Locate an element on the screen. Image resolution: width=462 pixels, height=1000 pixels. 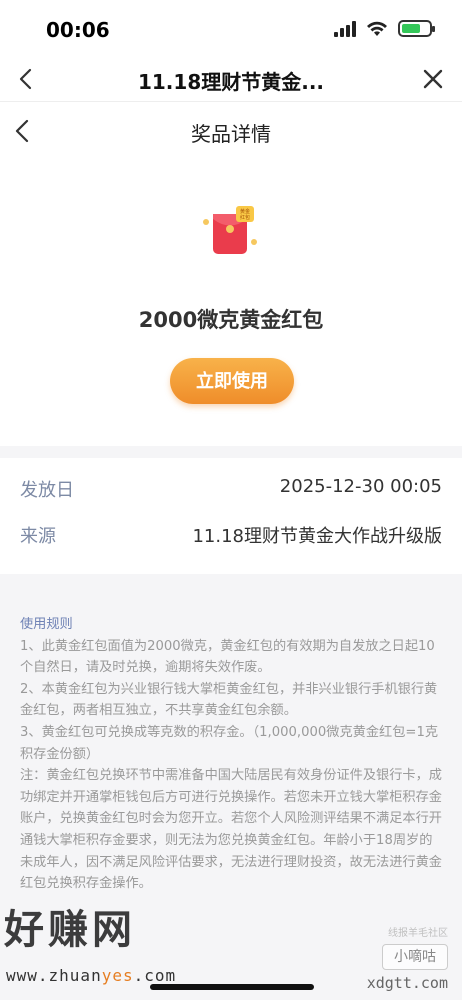
issue-date-label: 发放日 is located at coordinates (47, 490).